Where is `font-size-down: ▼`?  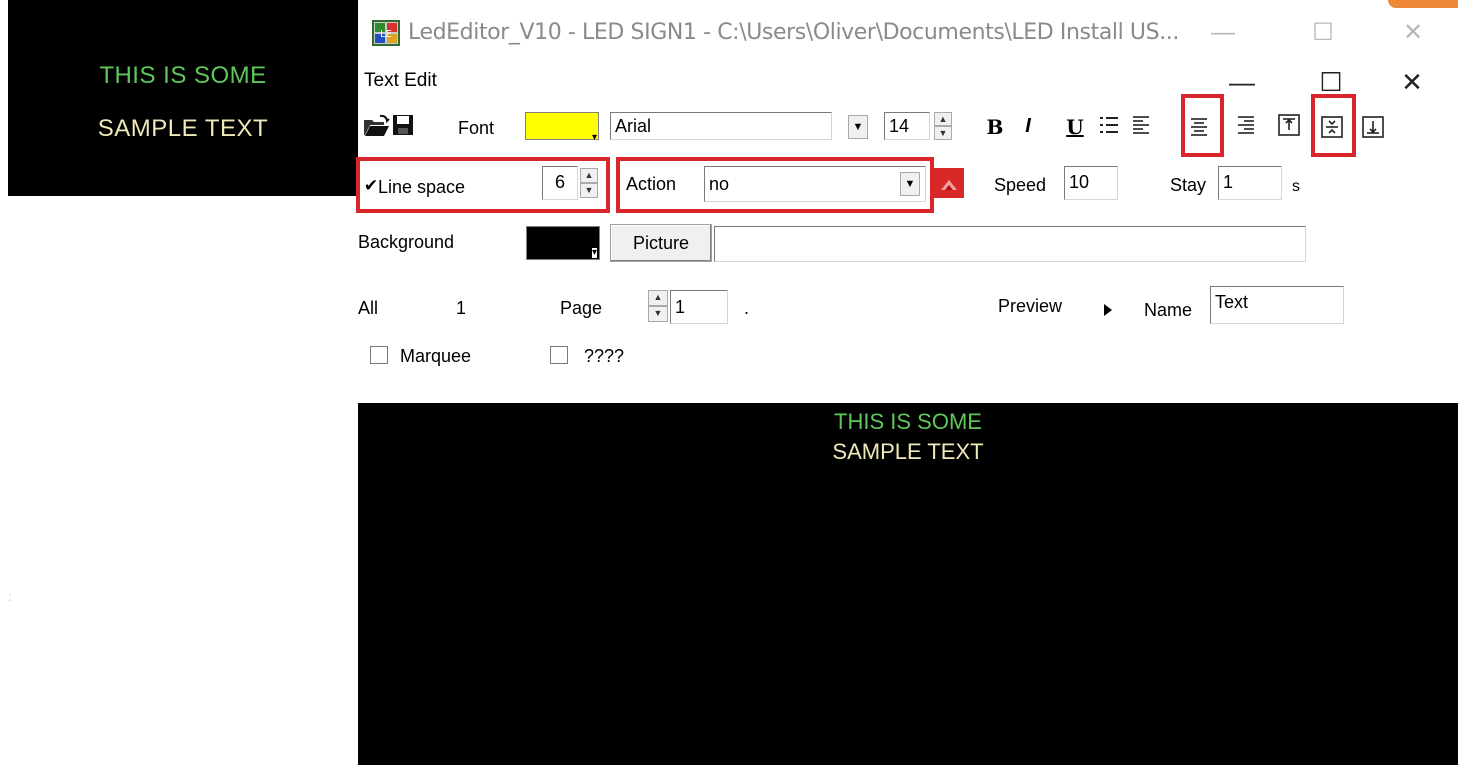
font-size-down: ▼ is located at coordinates (943, 133).